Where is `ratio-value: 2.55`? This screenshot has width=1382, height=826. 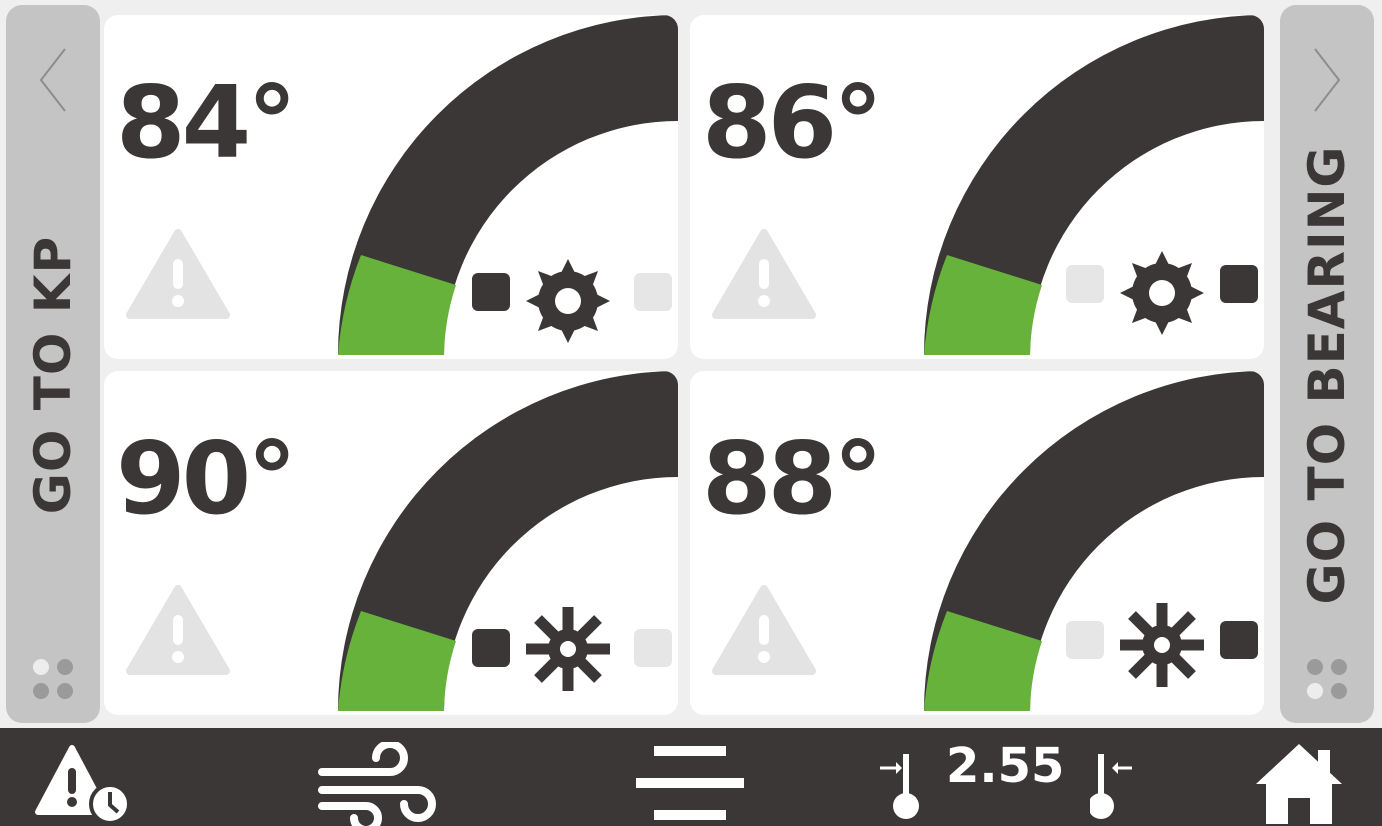 ratio-value: 2.55 is located at coordinates (1005, 766).